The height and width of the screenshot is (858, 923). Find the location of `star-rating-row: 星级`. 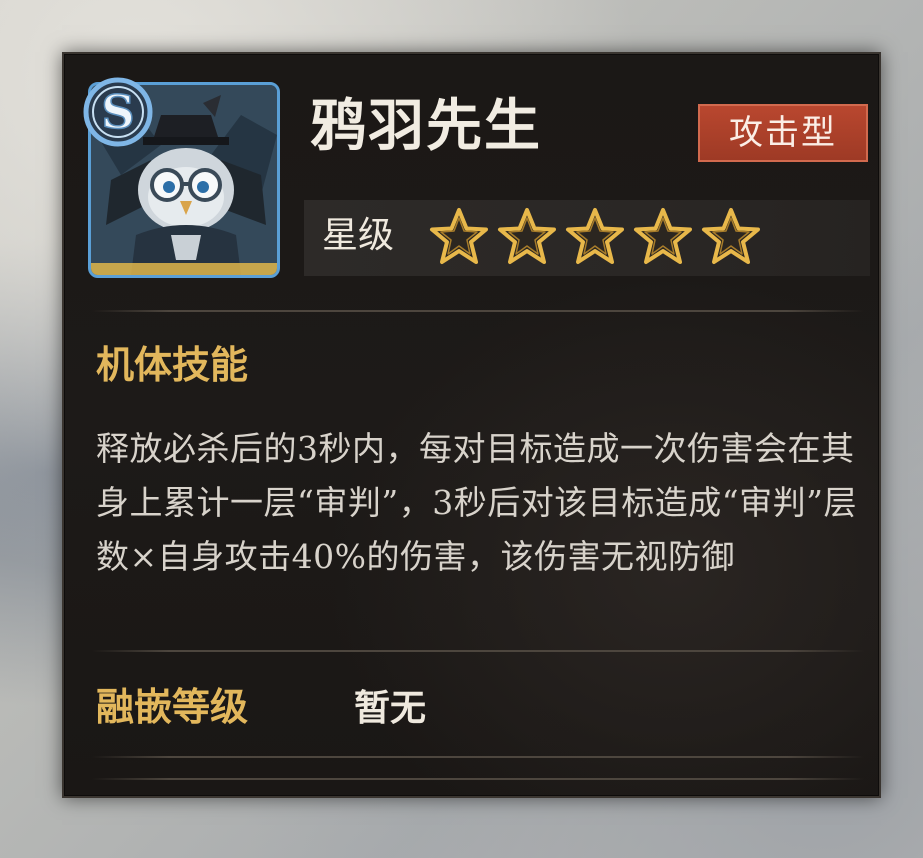

star-rating-row: 星级 is located at coordinates (587, 238).